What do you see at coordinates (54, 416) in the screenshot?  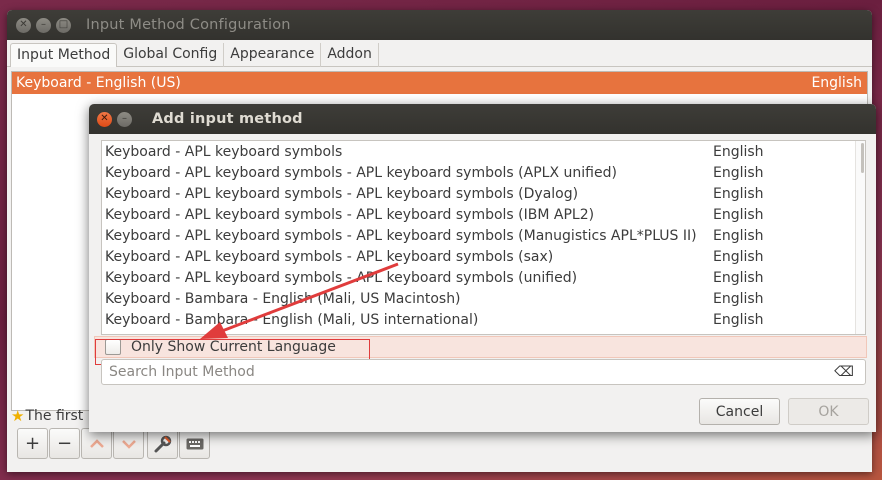 I see `first-msg-text: The first` at bounding box center [54, 416].